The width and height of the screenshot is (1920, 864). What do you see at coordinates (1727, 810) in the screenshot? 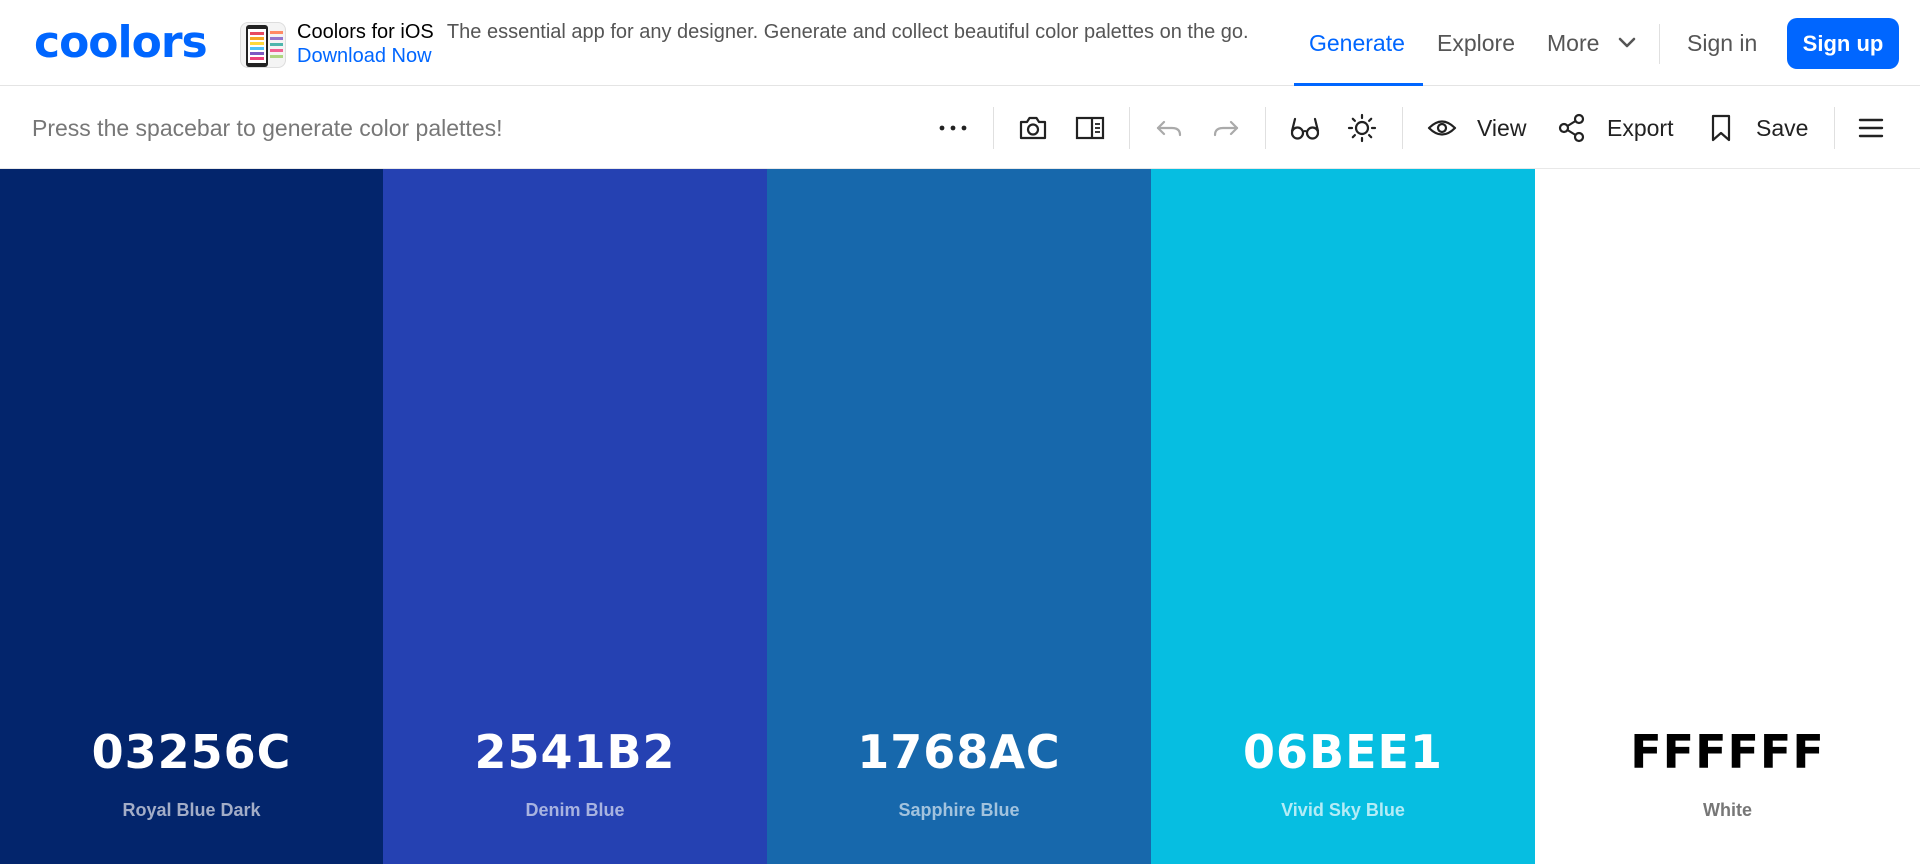
I see `color-name: White` at bounding box center [1727, 810].